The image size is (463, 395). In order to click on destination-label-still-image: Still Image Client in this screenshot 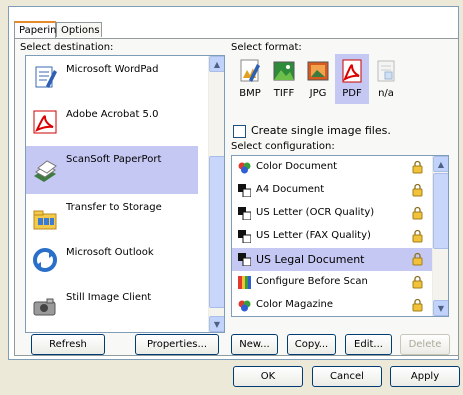, I will do `click(109, 297)`.